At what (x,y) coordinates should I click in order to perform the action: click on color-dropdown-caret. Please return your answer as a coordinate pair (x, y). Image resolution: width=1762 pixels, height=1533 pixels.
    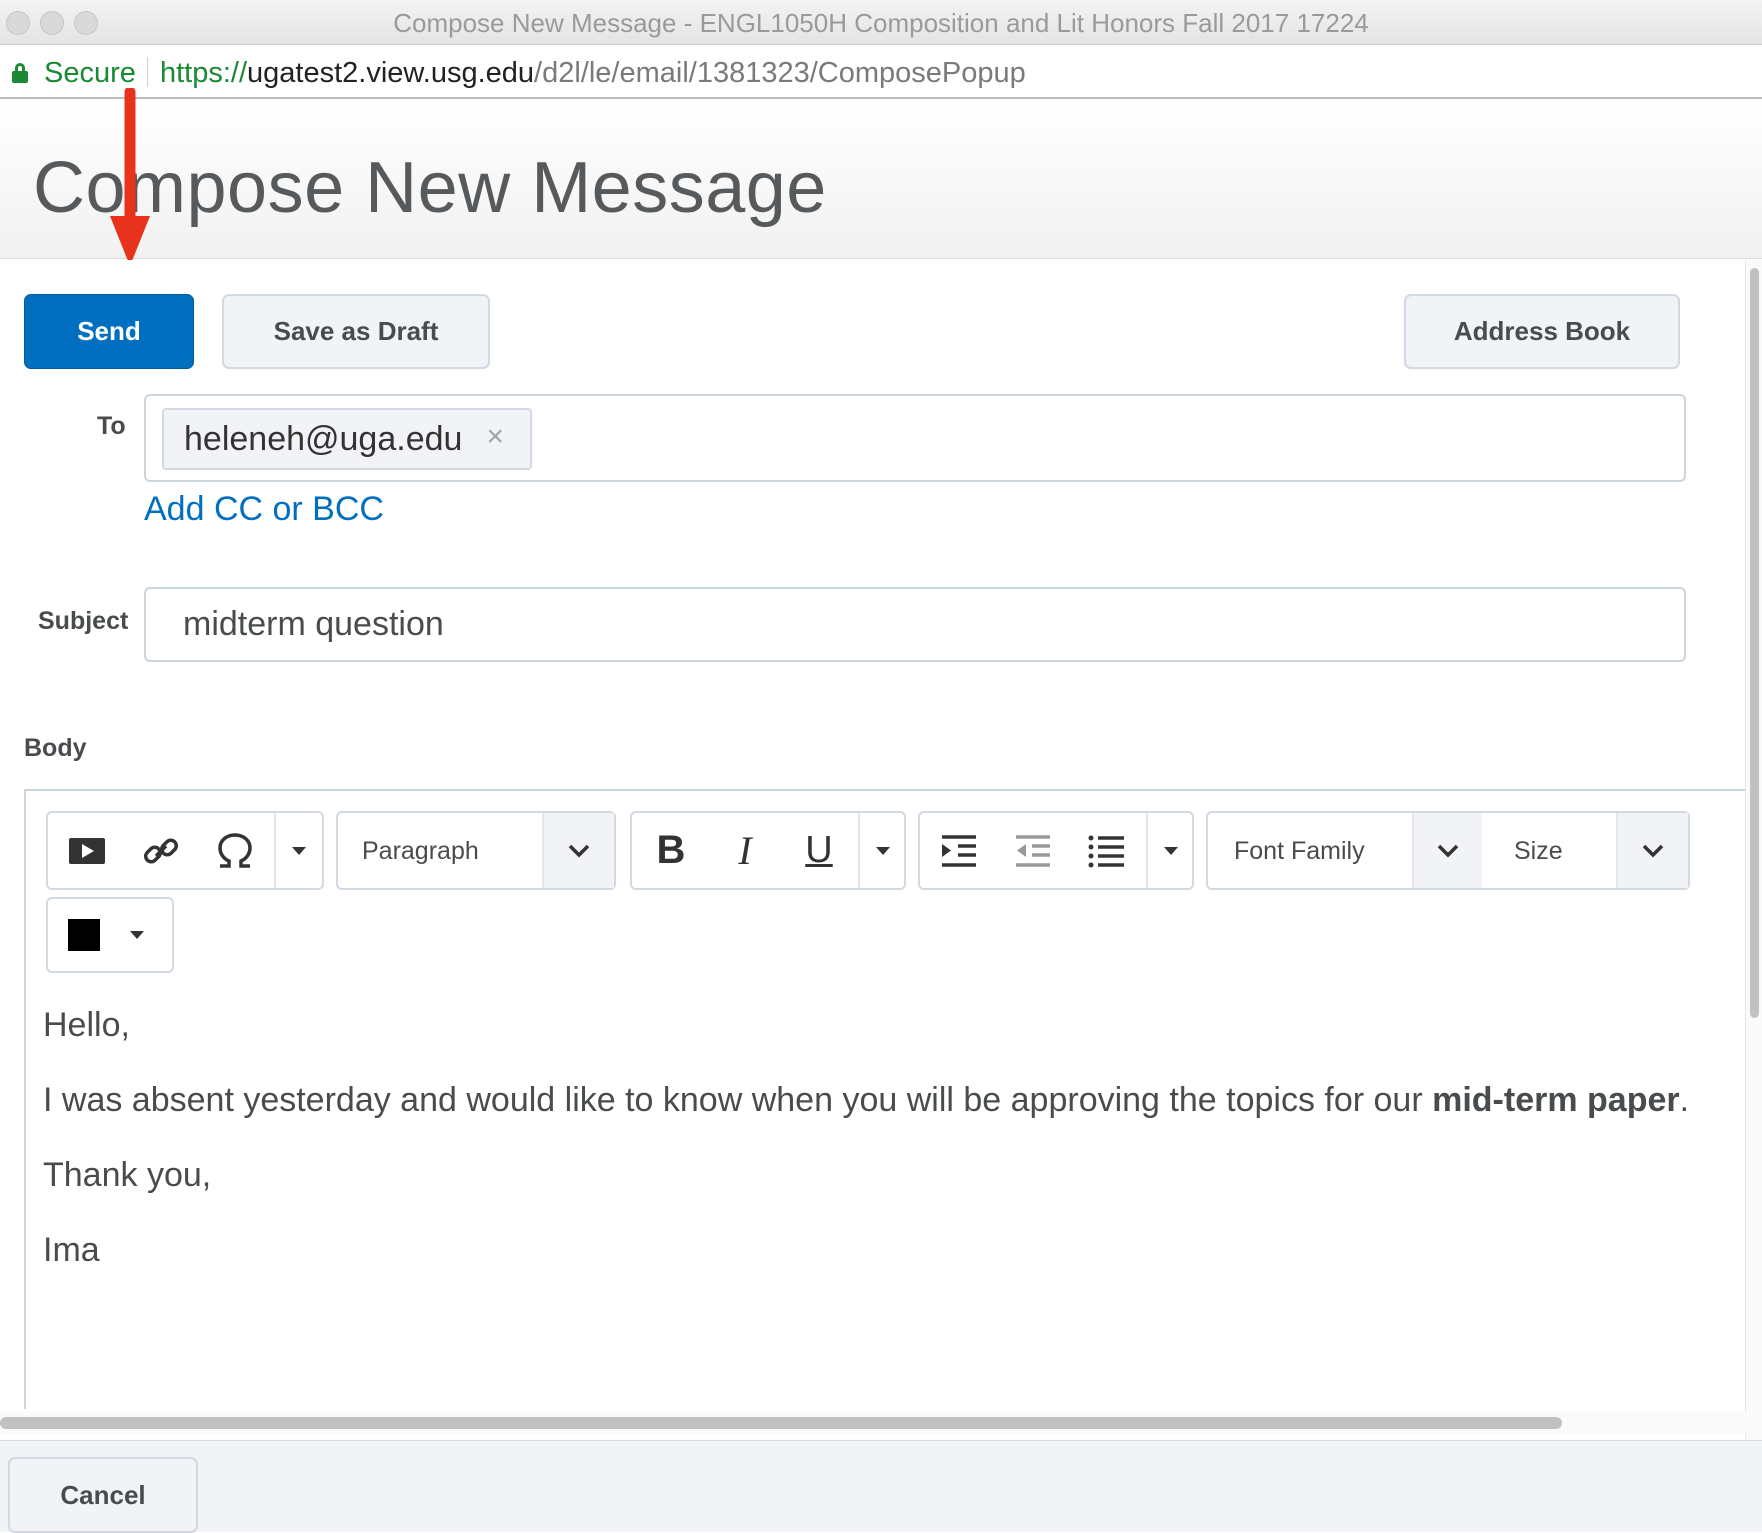
    Looking at the image, I should click on (137, 935).